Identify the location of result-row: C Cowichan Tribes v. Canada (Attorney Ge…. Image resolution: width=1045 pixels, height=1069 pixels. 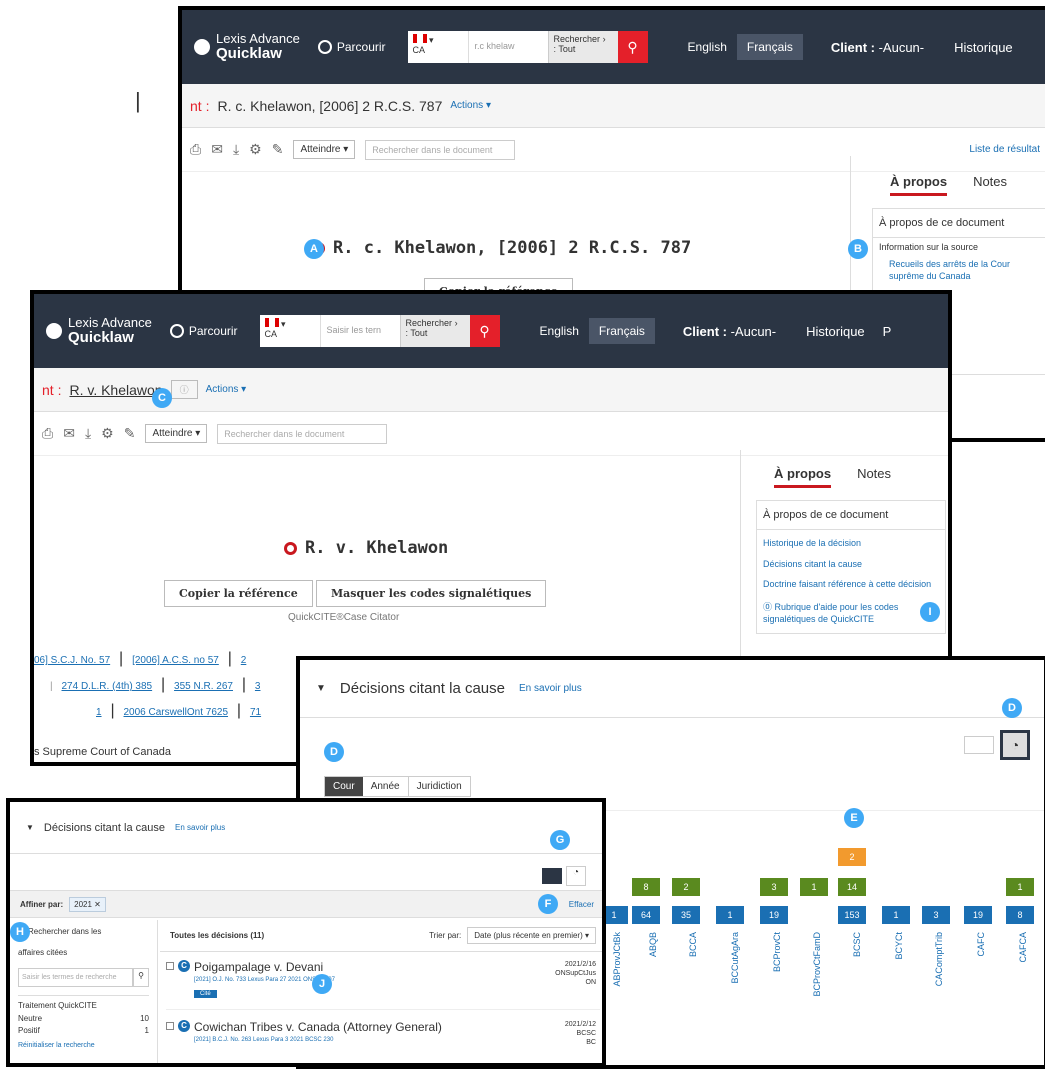
(383, 1041).